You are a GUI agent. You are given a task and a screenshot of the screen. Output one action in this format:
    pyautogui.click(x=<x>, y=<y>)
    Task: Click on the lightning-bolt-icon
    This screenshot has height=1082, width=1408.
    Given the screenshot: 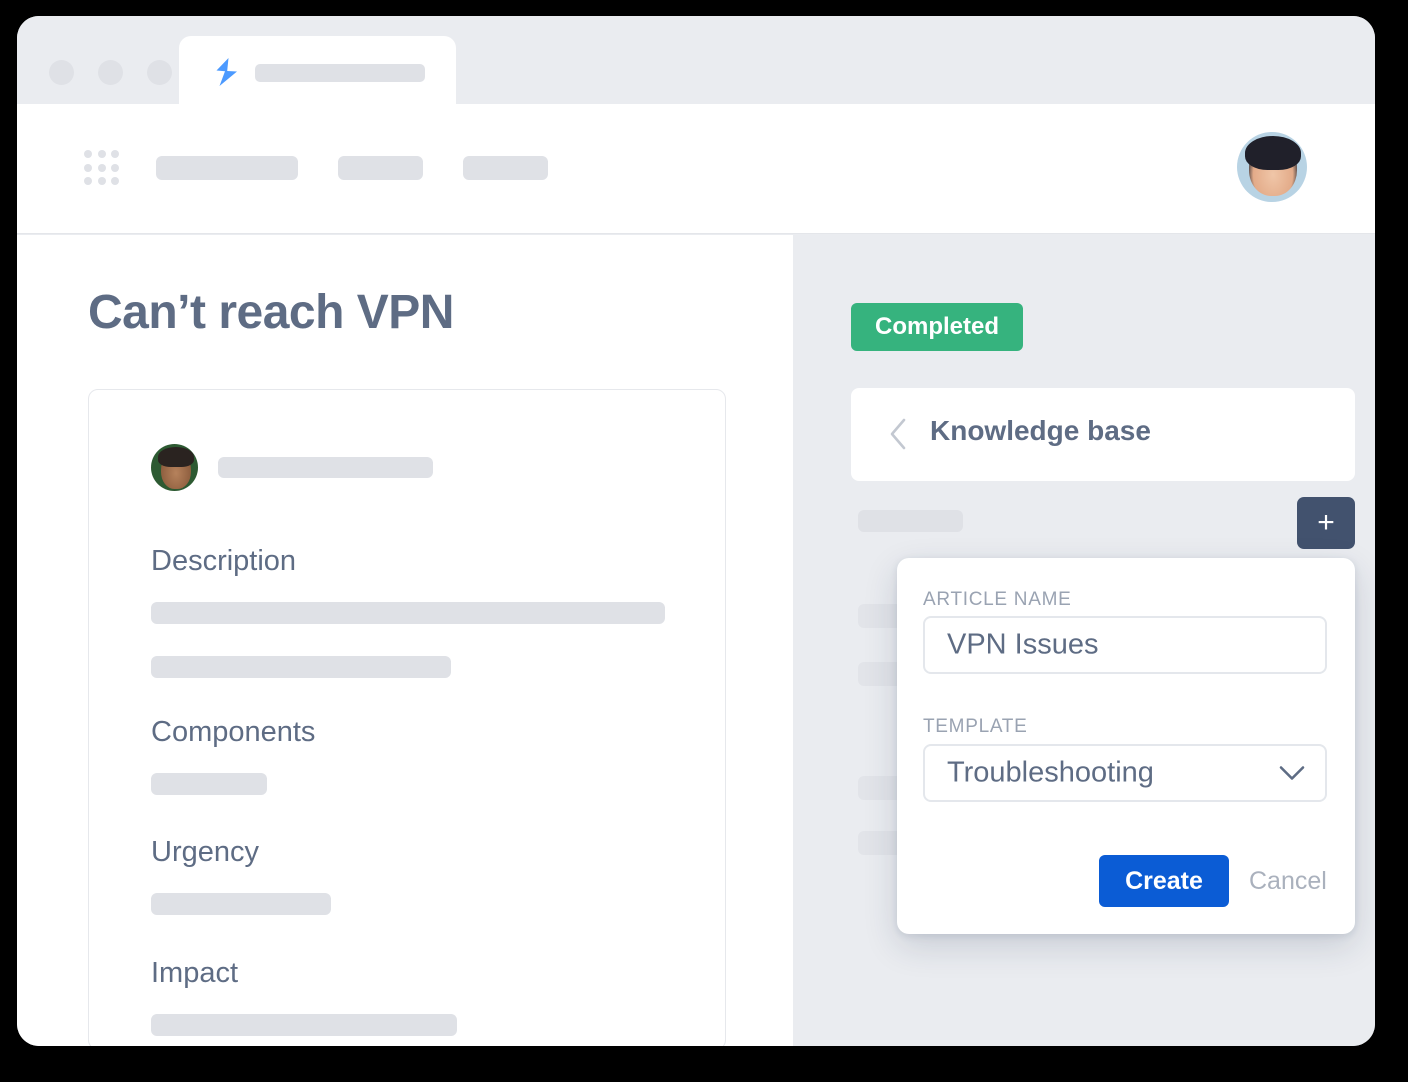 What is the action you would take?
    pyautogui.click(x=227, y=72)
    